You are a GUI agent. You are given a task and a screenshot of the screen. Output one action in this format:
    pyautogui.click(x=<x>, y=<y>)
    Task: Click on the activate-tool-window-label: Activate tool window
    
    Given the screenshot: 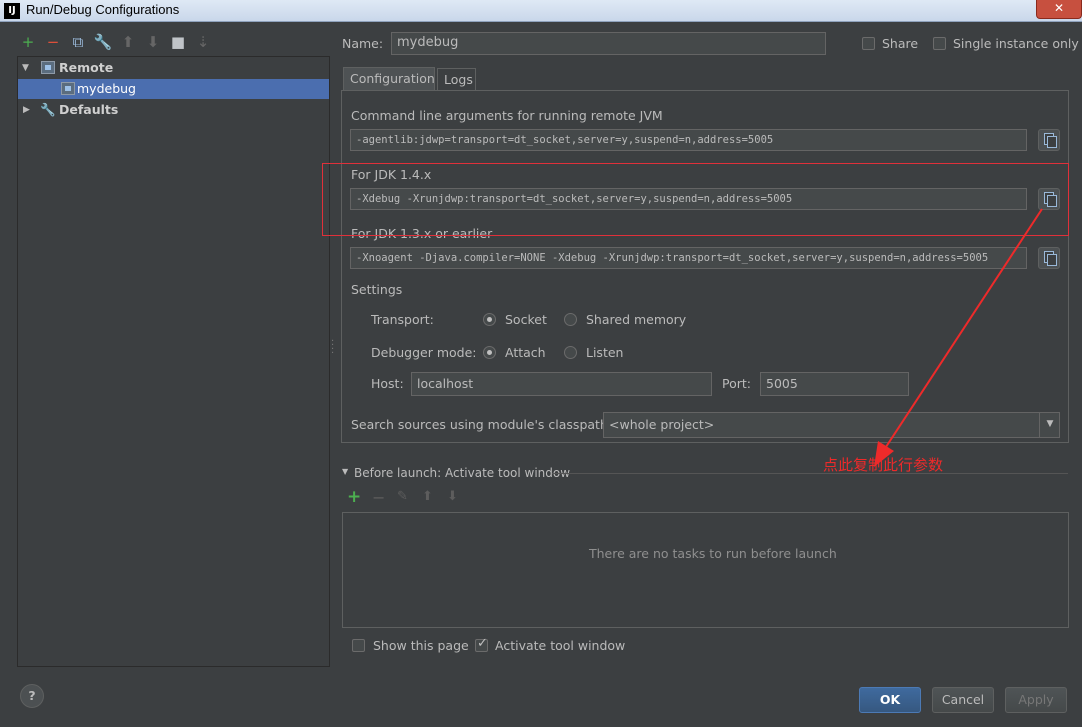 What is the action you would take?
    pyautogui.click(x=560, y=645)
    